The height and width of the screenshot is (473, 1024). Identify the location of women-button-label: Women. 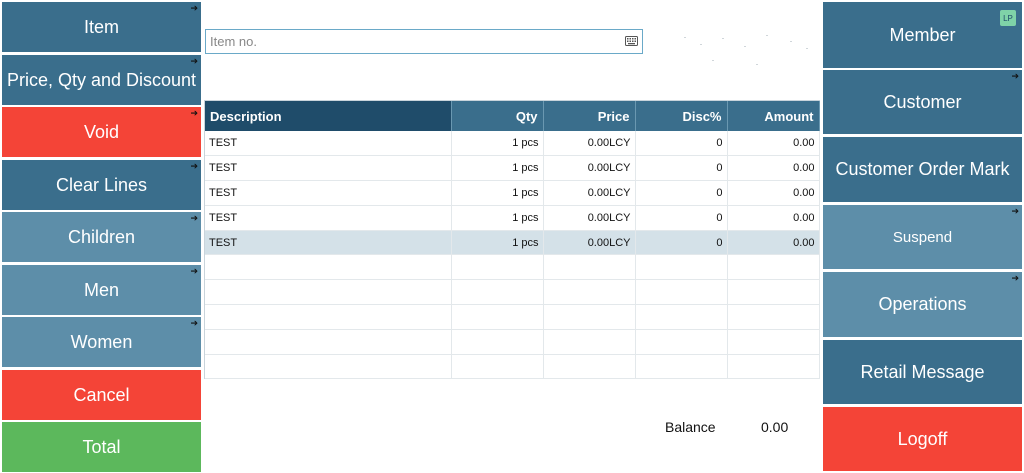
(101, 341).